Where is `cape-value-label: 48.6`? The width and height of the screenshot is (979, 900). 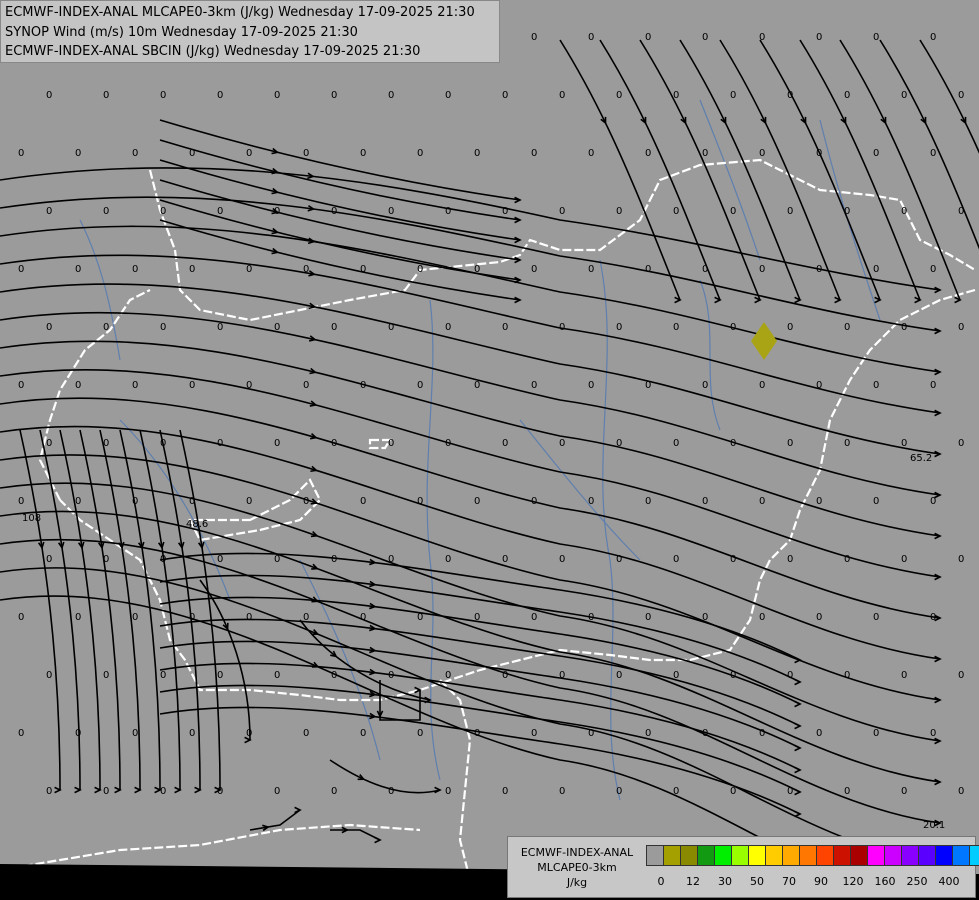 cape-value-label: 48.6 is located at coordinates (197, 524).